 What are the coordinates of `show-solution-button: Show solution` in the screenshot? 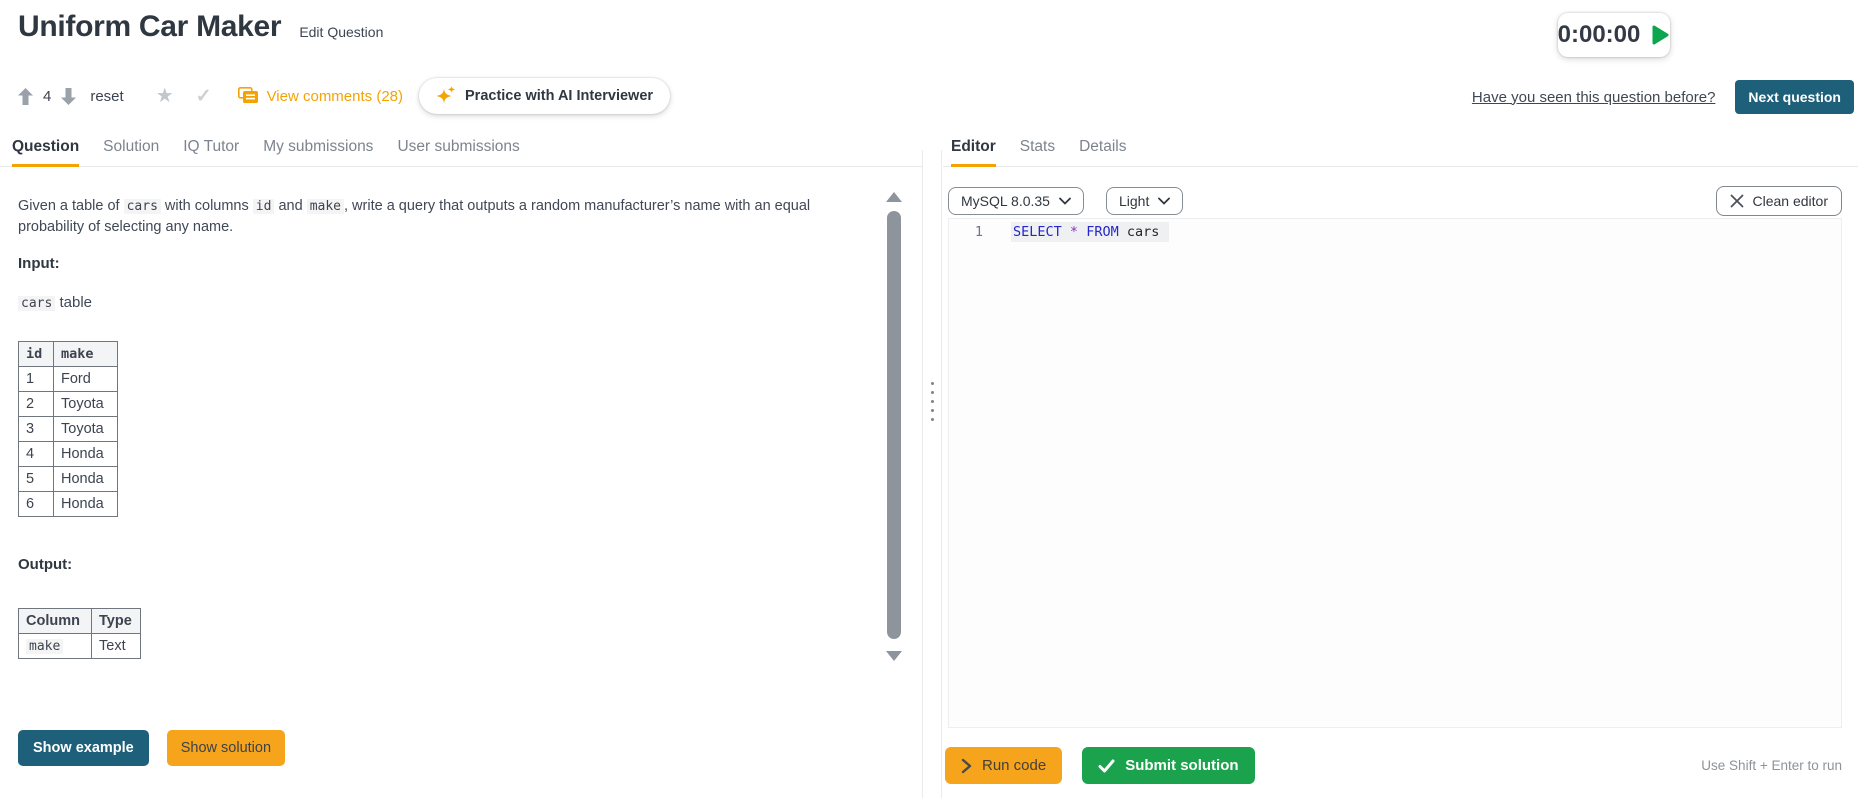 It's located at (226, 748).